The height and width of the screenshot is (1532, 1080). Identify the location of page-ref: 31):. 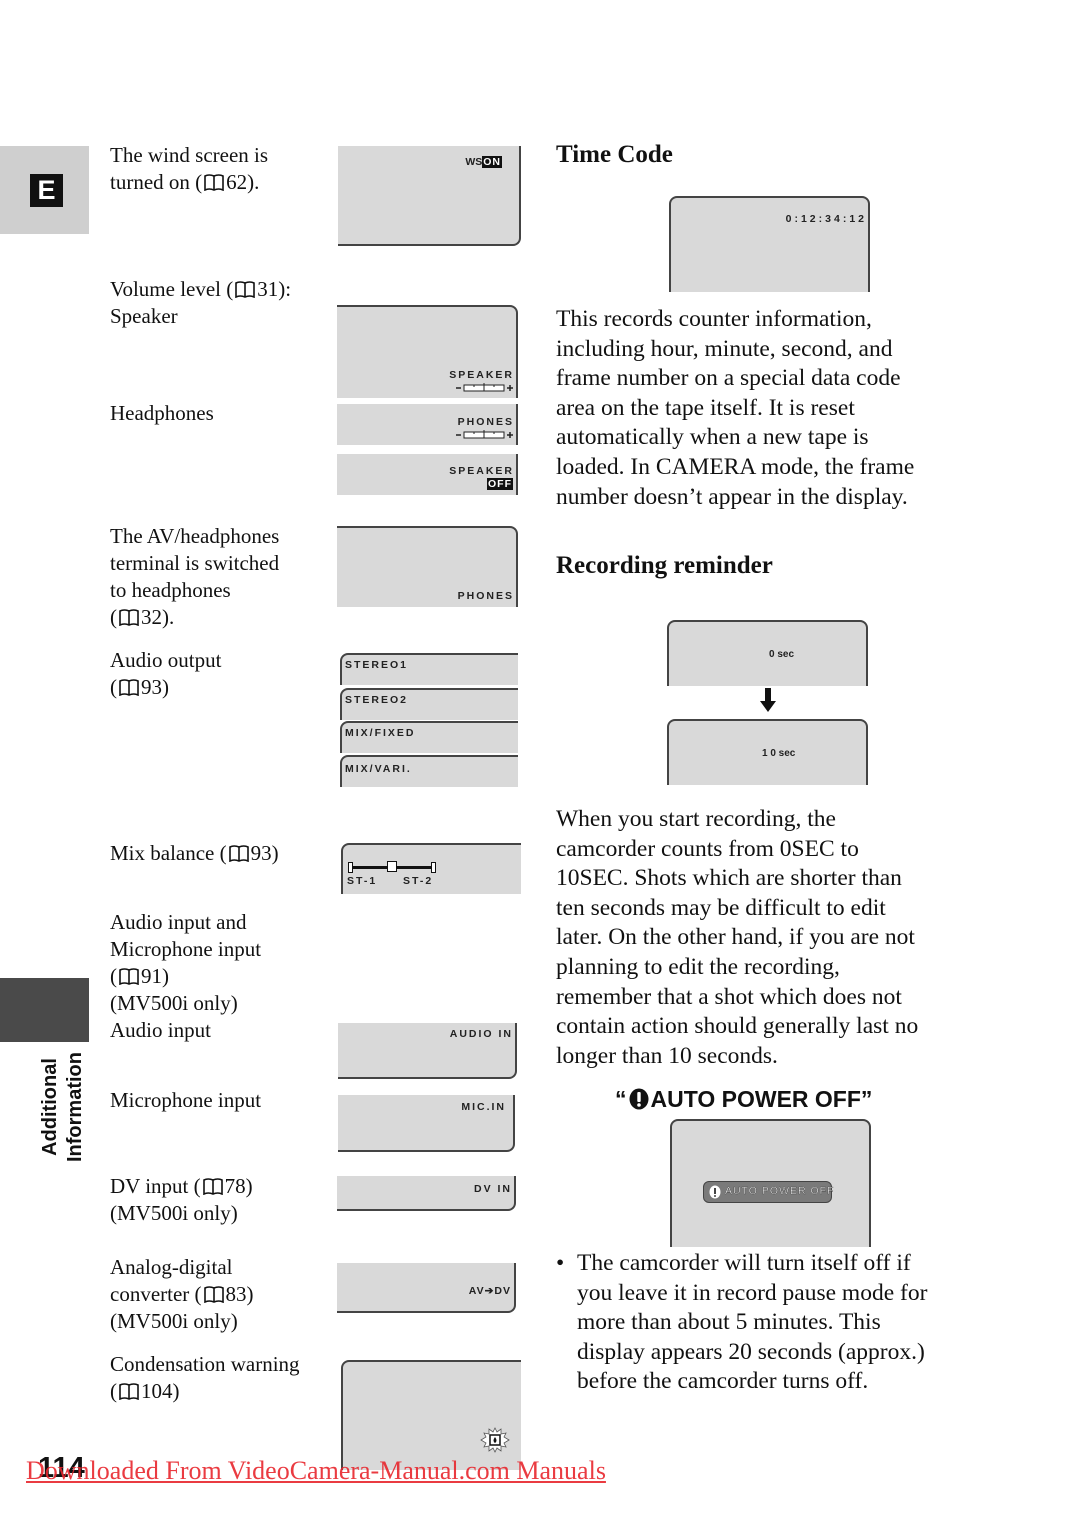
(274, 289).